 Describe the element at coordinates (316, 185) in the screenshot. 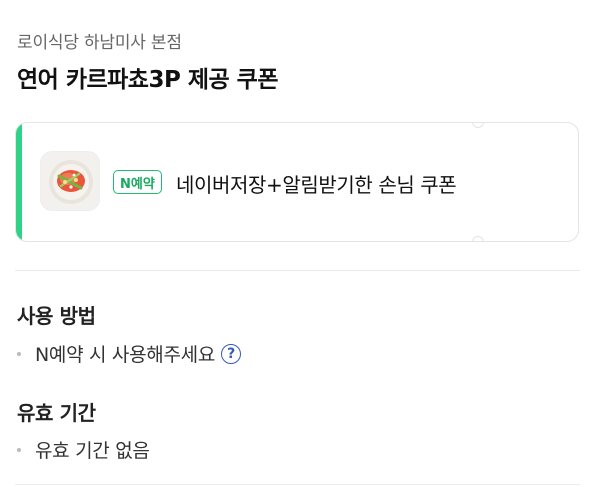

I see `coupon-name: 네이버저장+알림받기한 손님 쿠폰` at that location.